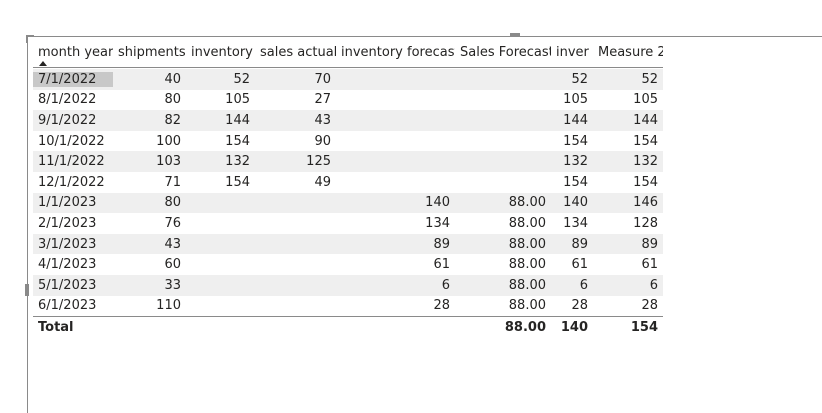 This screenshot has height=413, width=822. What do you see at coordinates (43, 63) in the screenshot?
I see `sort-ascending-icon` at bounding box center [43, 63].